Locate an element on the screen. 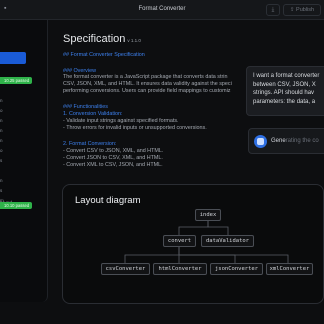  edge-index-convert is located at coordinates (193, 228).